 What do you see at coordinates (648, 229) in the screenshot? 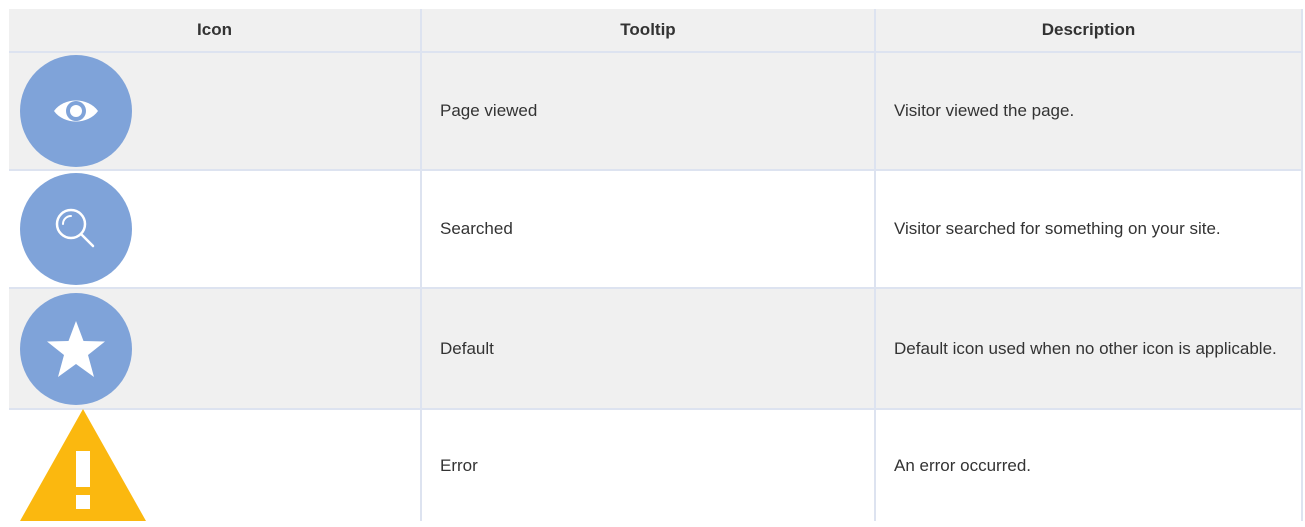
I see `tooltip-cell: Searched` at bounding box center [648, 229].